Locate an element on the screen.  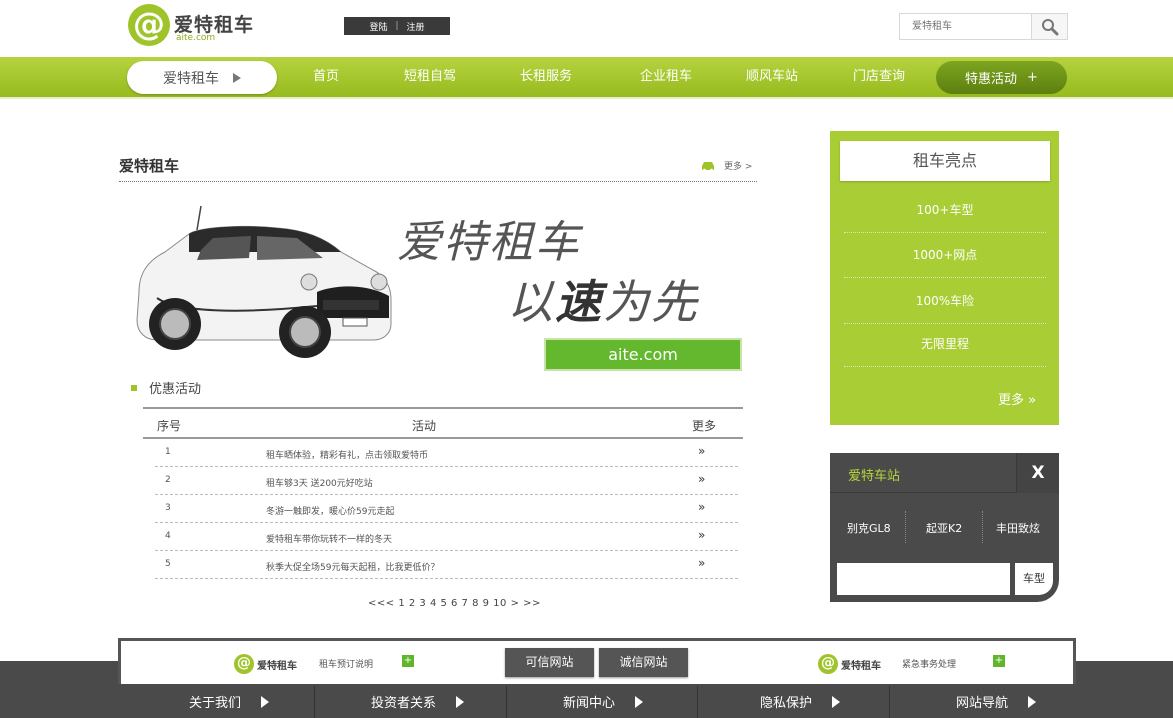
nav-item-rideshare: 顺风车站 is located at coordinates (772, 77).